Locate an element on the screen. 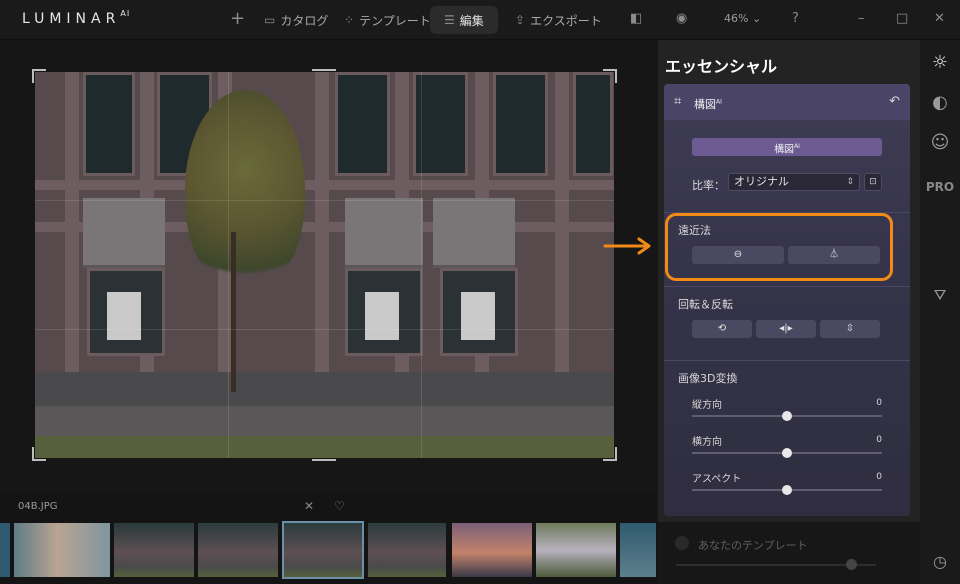 The image size is (960, 584). updown-chevron-icon: ⇕ is located at coordinates (850, 182).